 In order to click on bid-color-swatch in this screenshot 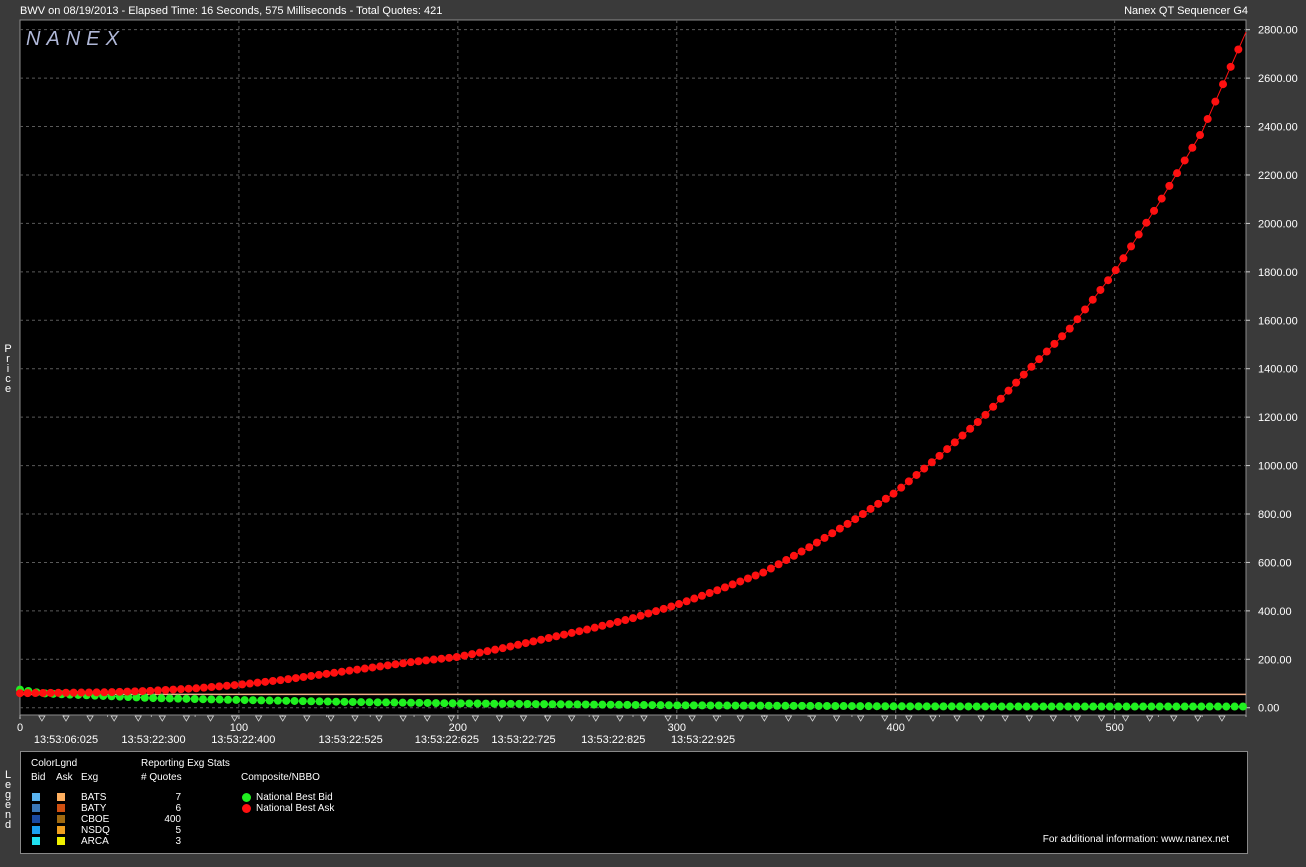, I will do `click(36, 808)`.